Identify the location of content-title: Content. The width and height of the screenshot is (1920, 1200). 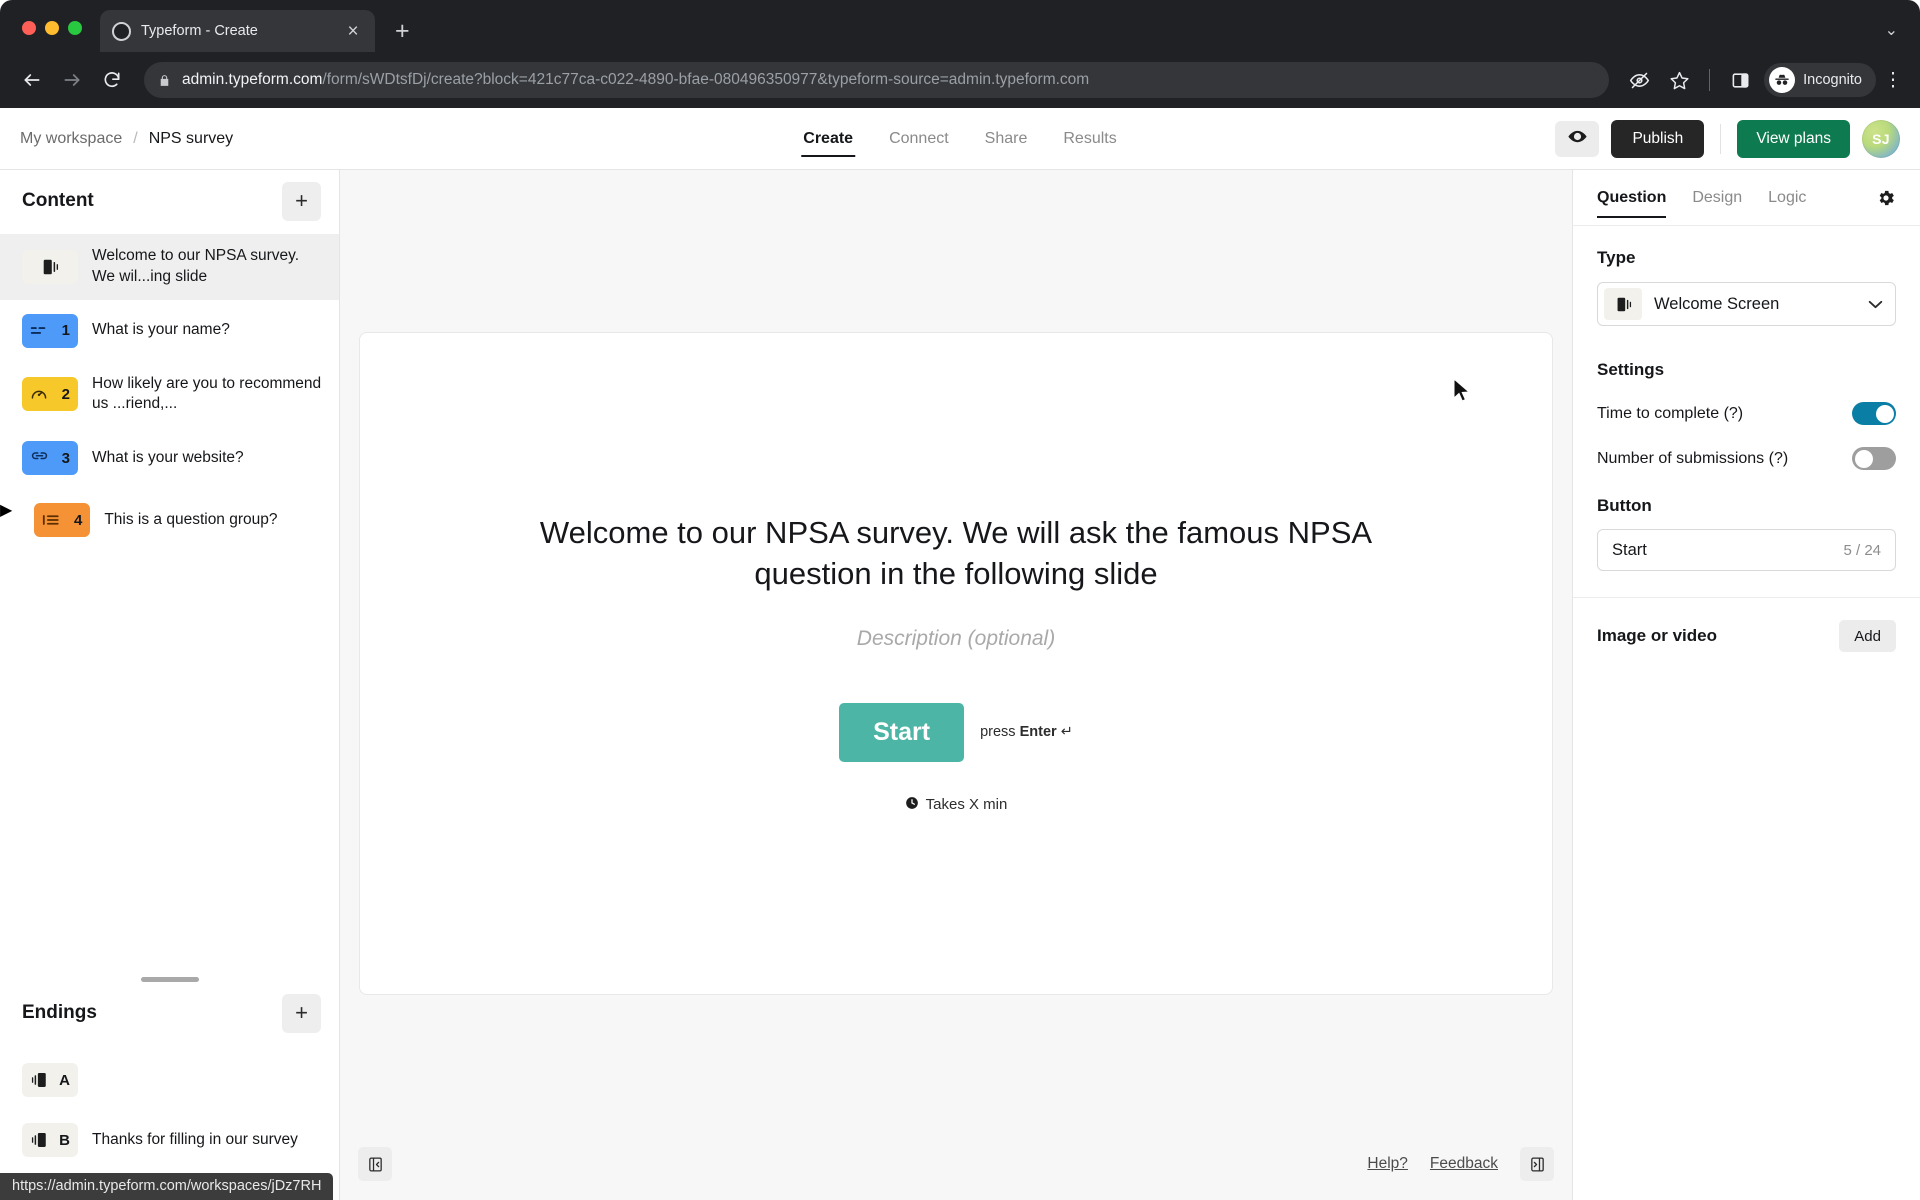
(58, 200).